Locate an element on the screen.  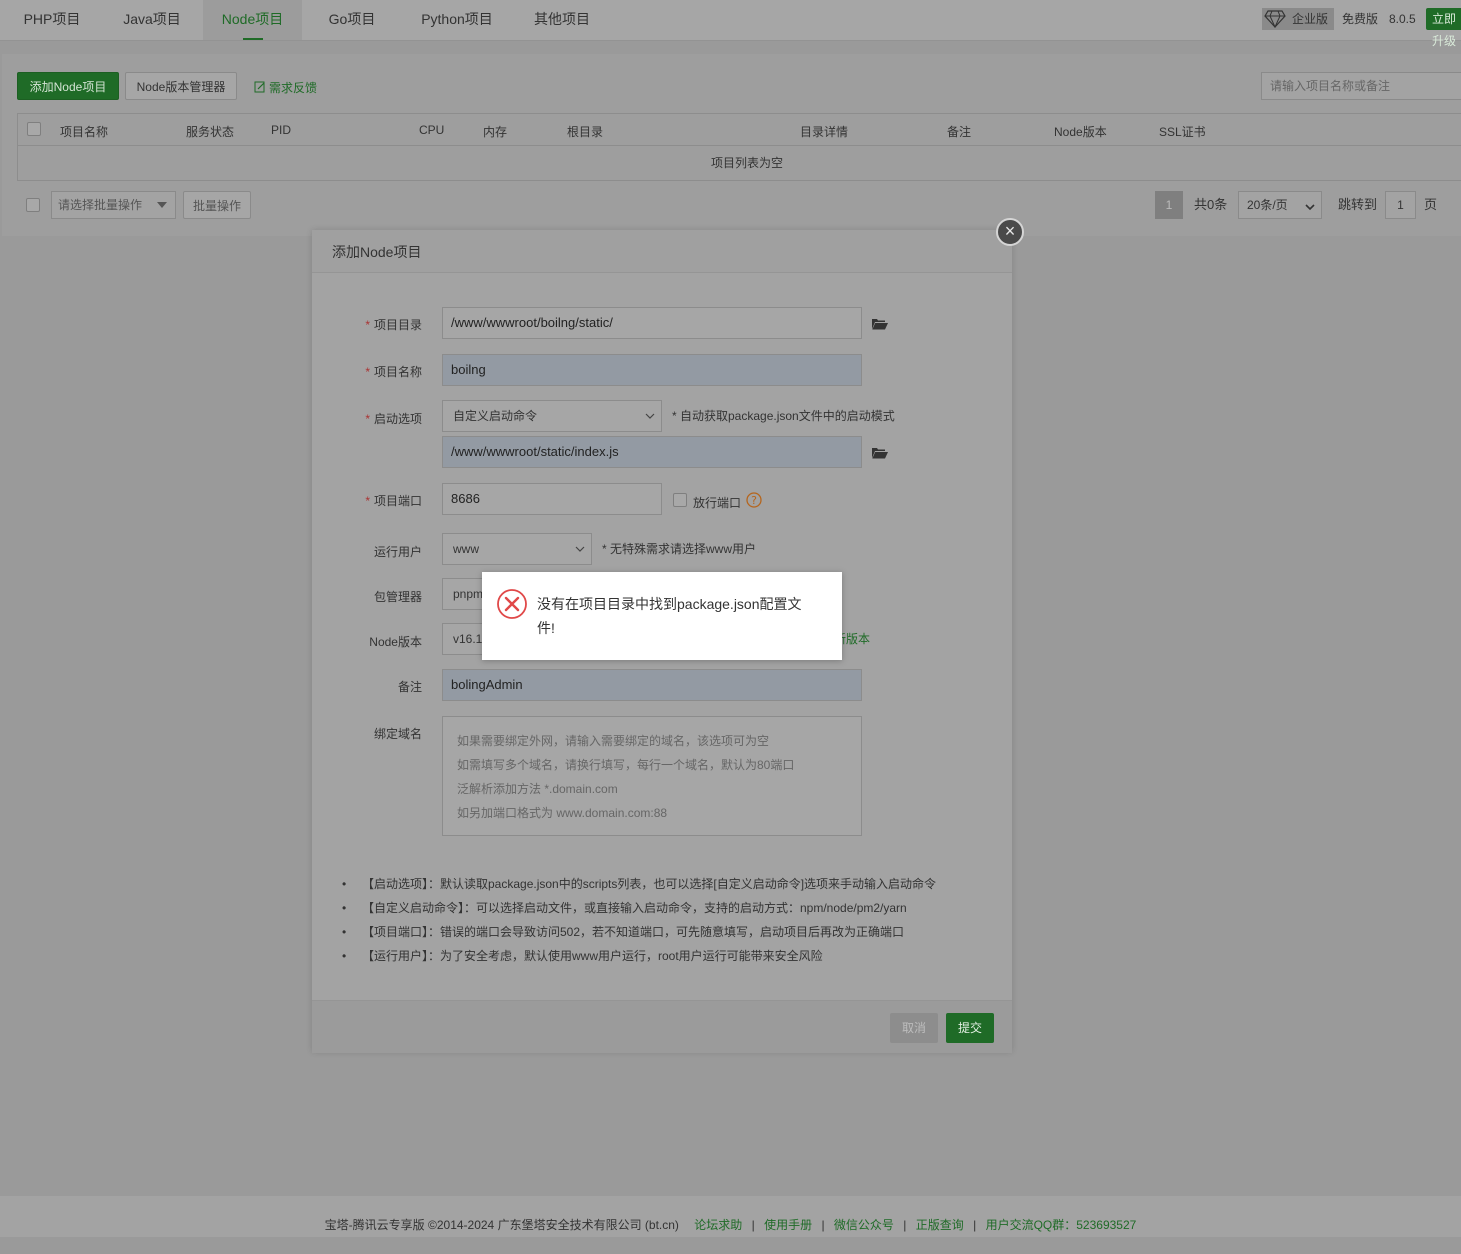
batch-checkbox is located at coordinates (33, 205).